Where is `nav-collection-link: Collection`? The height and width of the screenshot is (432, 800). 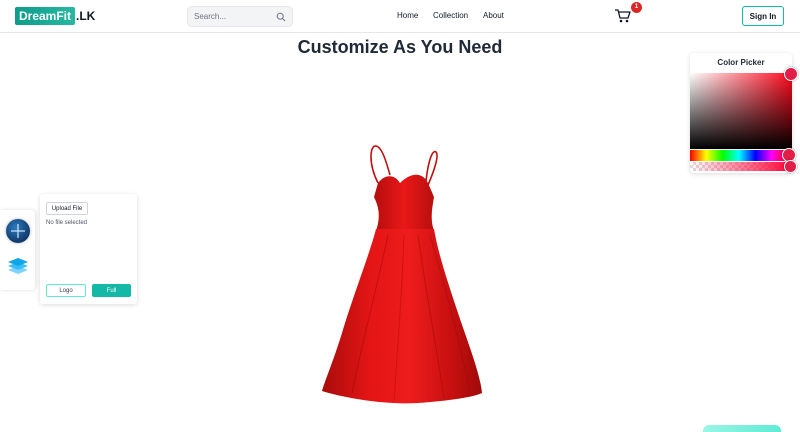
nav-collection-link: Collection is located at coordinates (450, 15).